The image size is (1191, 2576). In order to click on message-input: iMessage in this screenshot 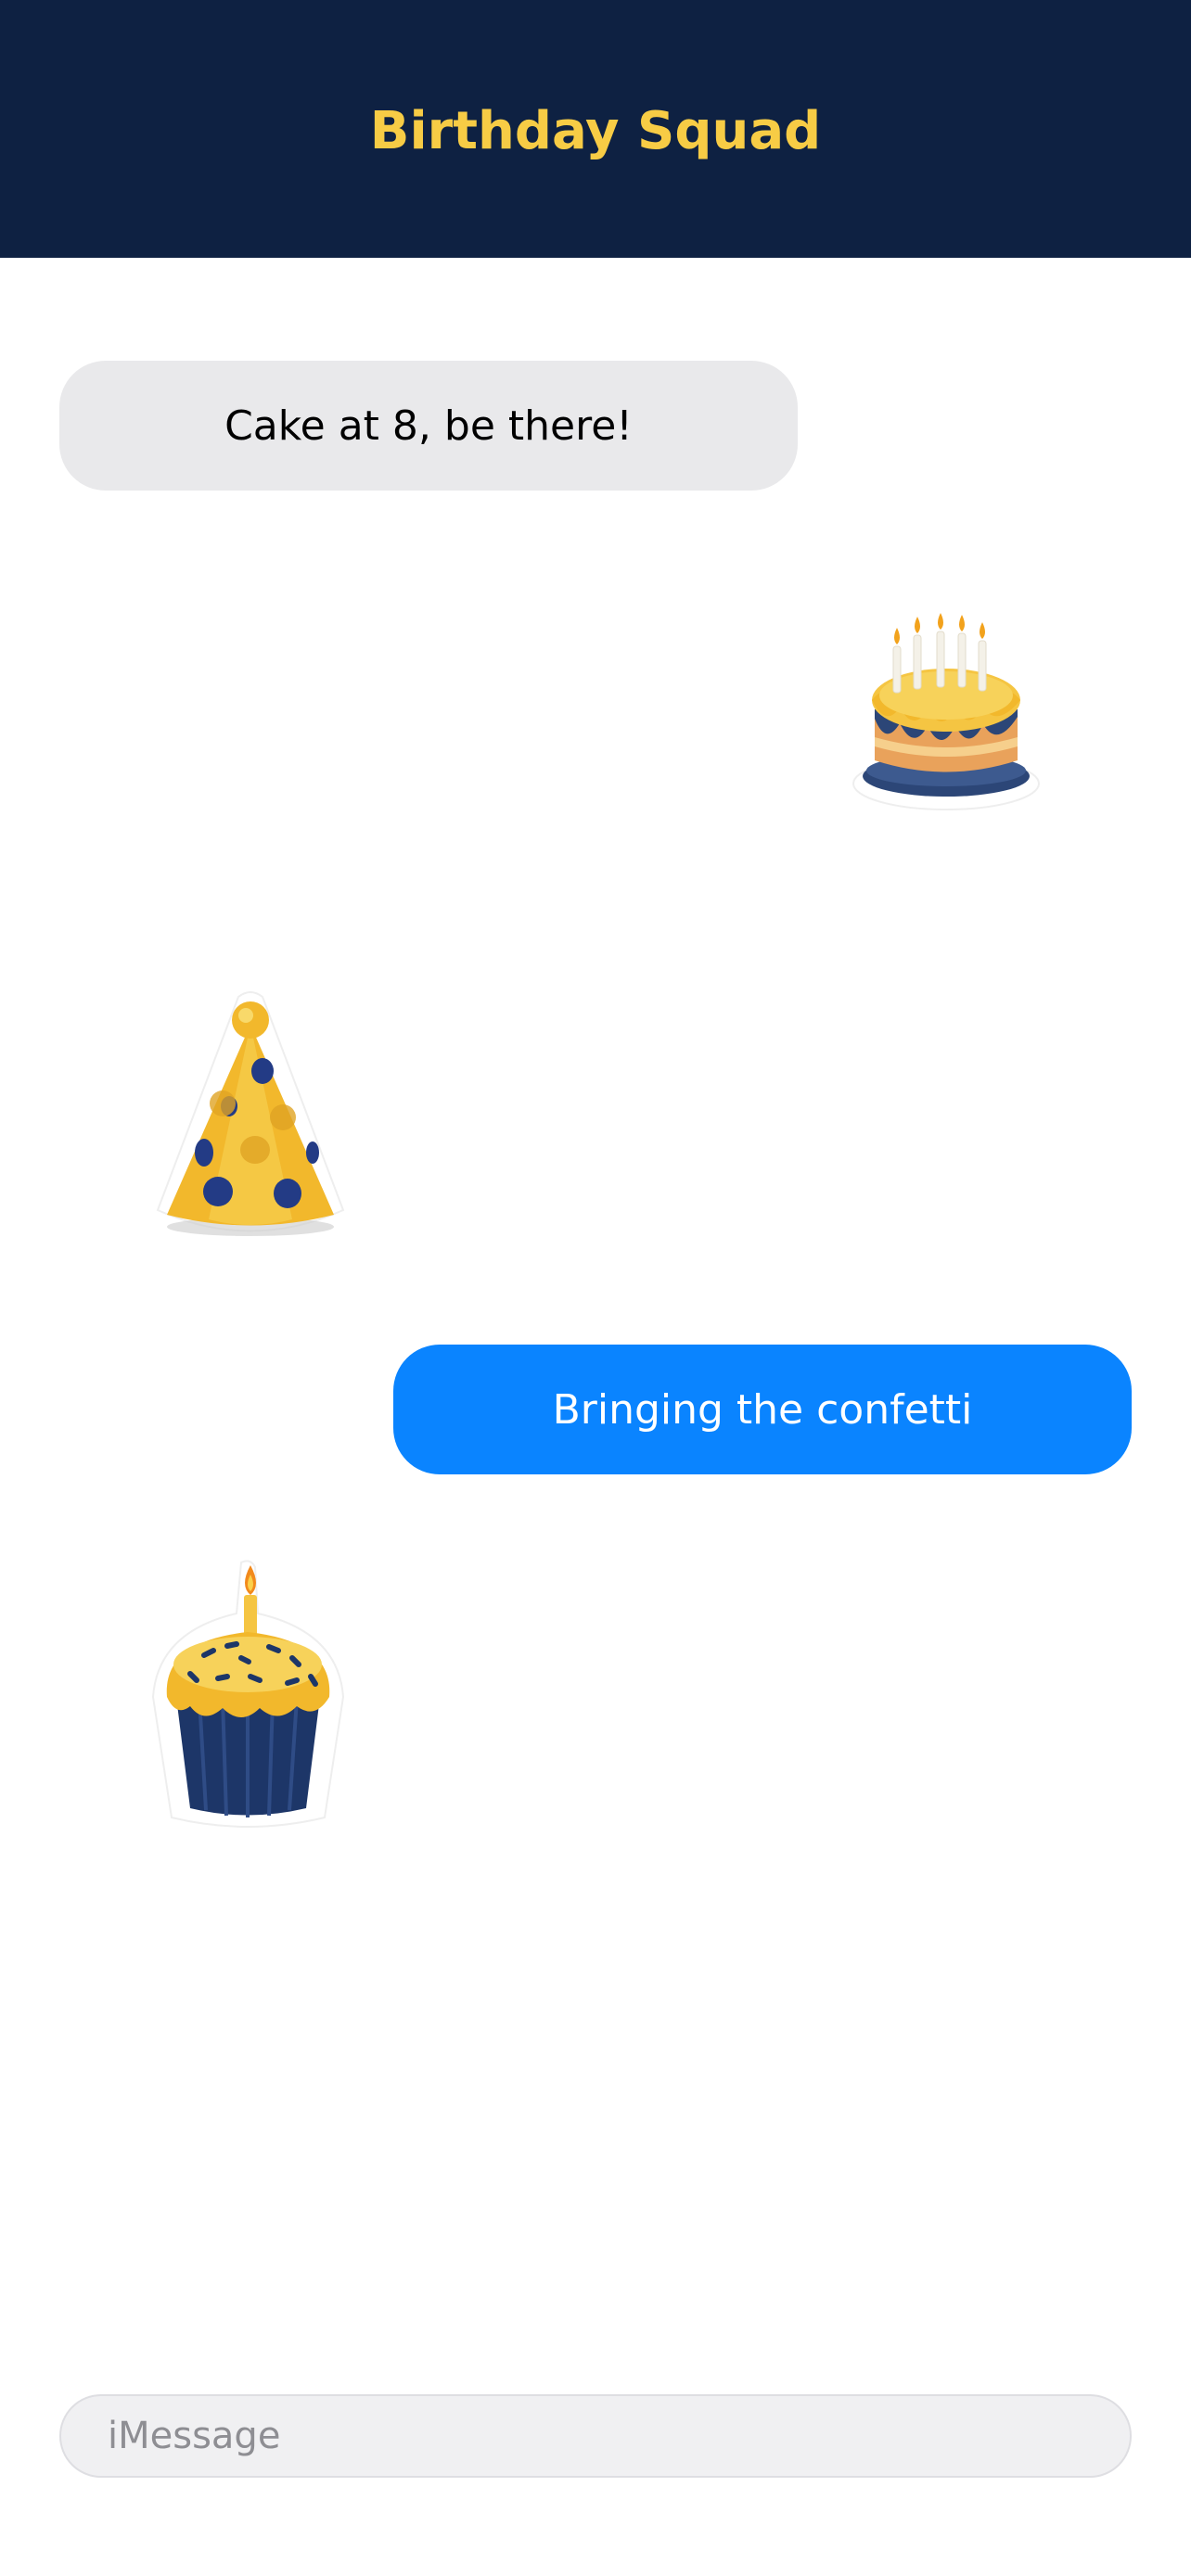, I will do `click(595, 2436)`.